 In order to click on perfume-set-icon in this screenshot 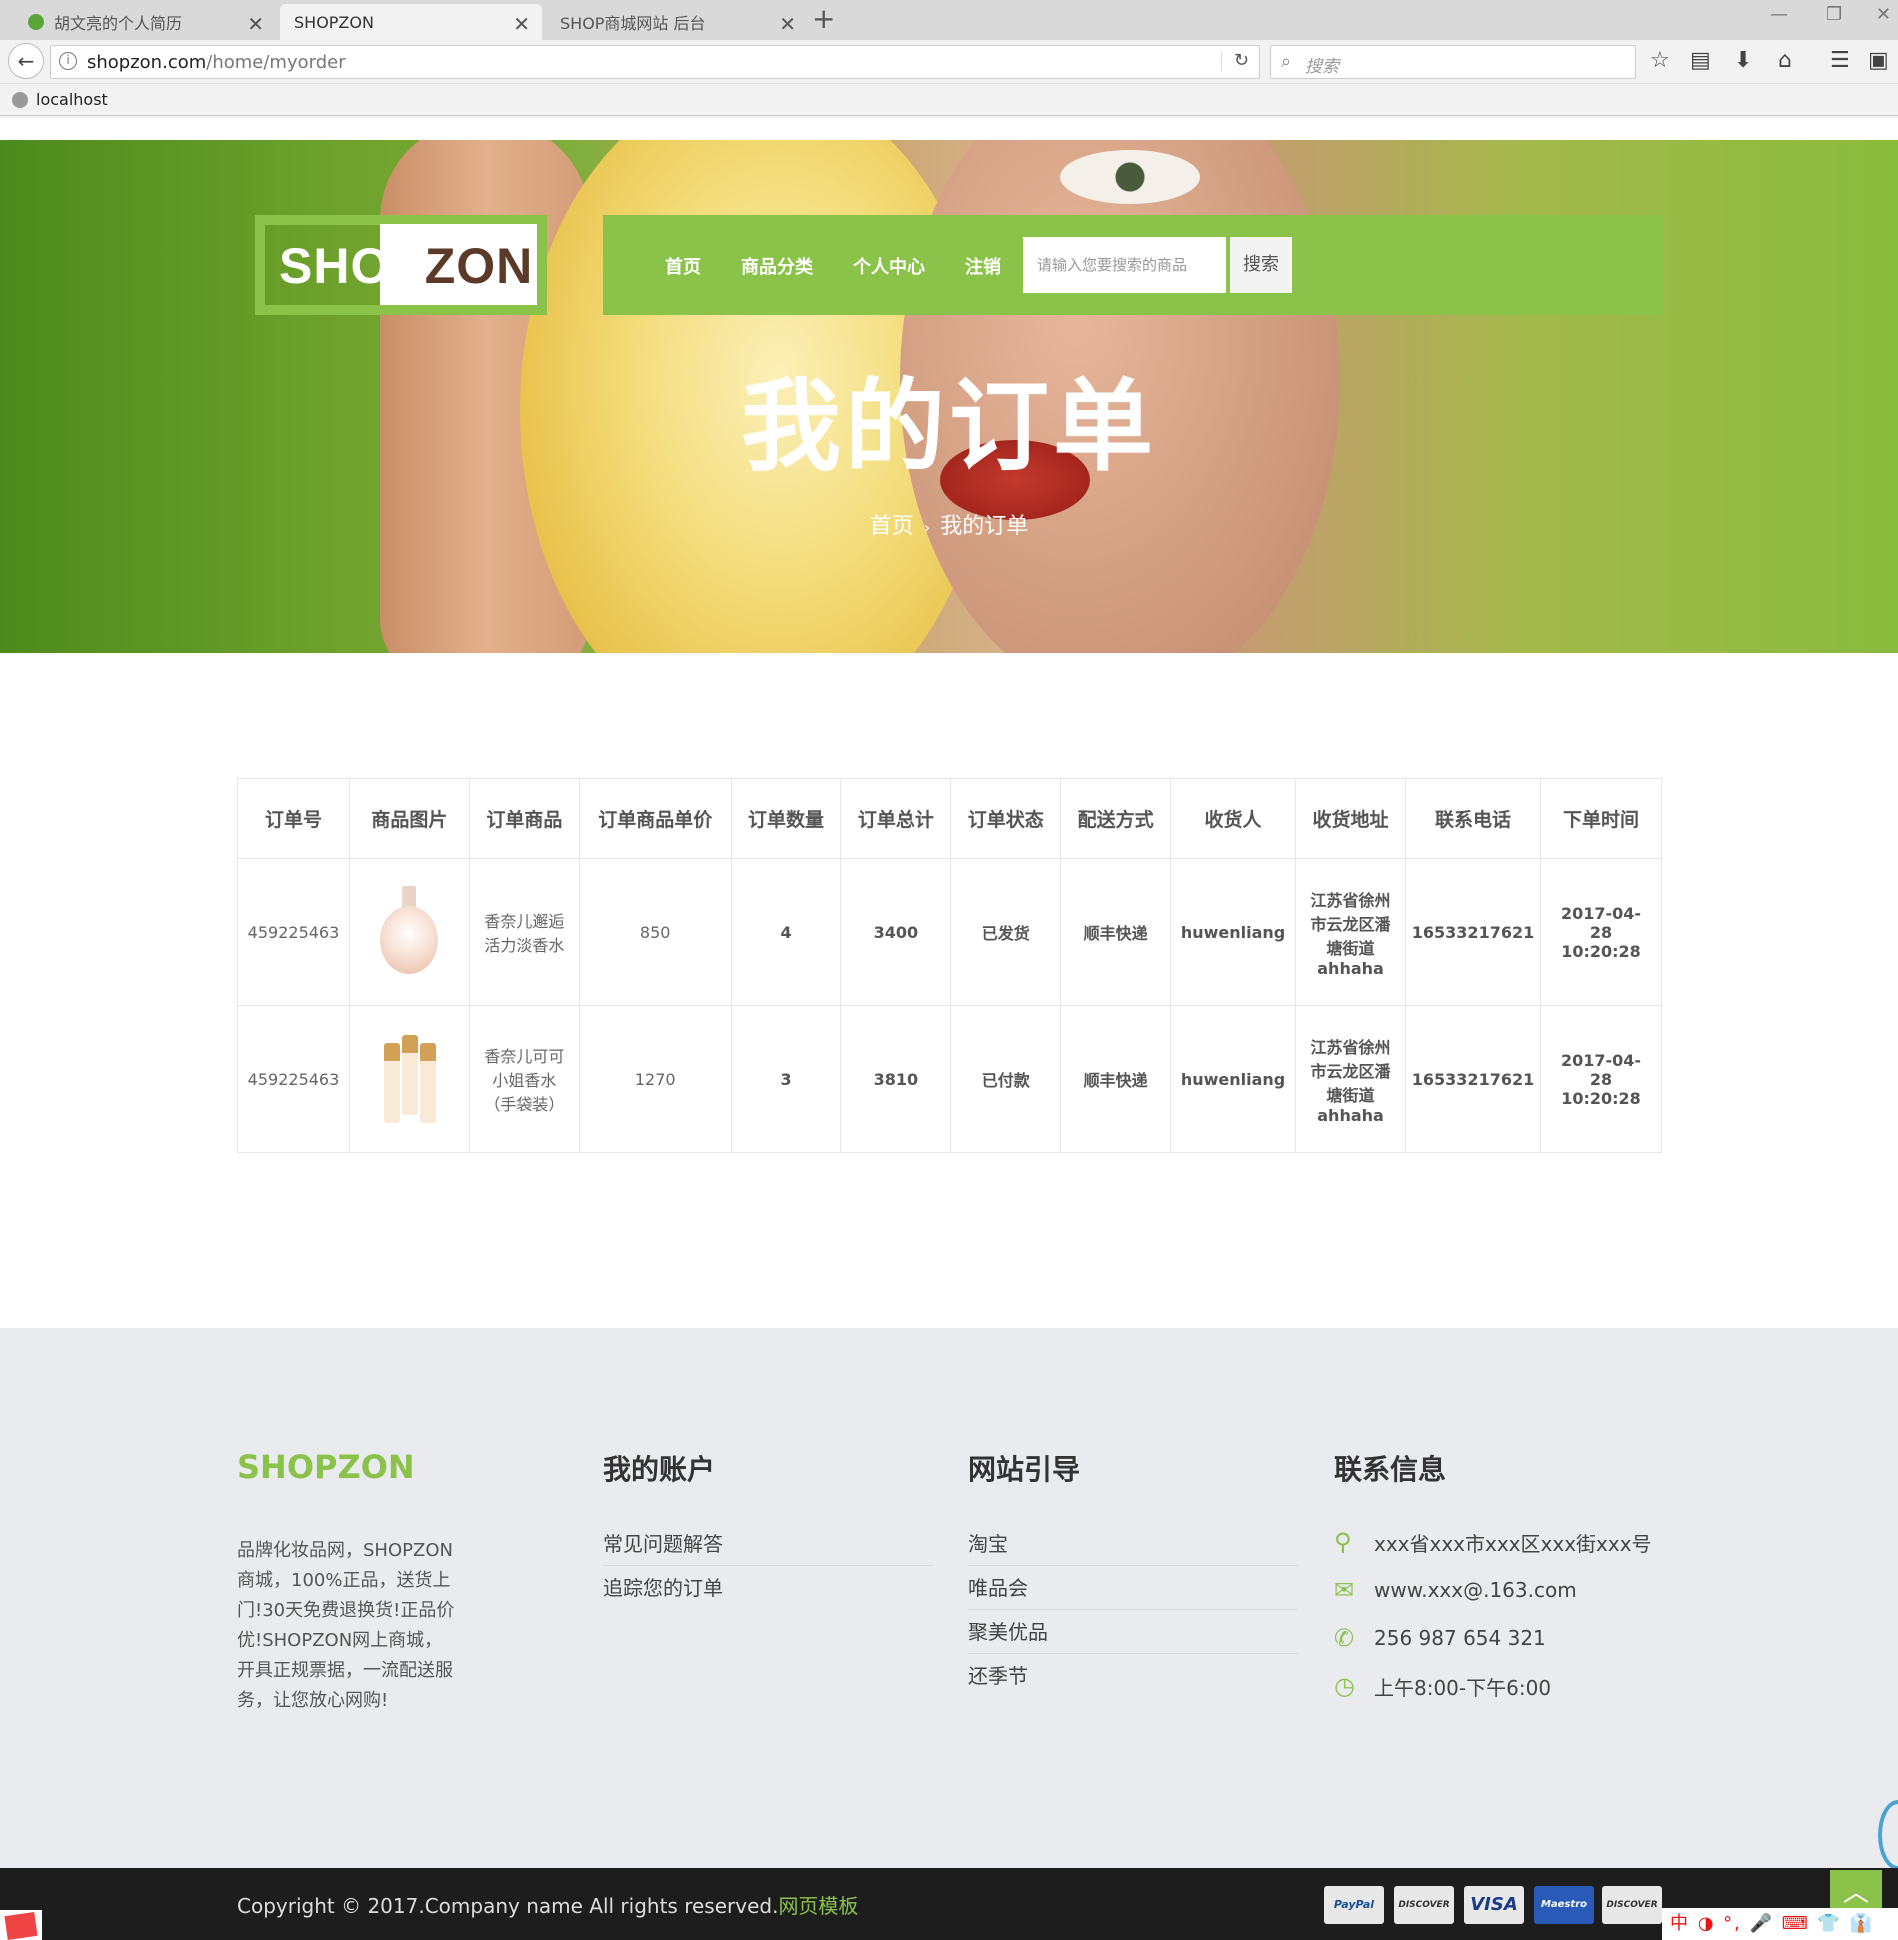, I will do `click(409, 1079)`.